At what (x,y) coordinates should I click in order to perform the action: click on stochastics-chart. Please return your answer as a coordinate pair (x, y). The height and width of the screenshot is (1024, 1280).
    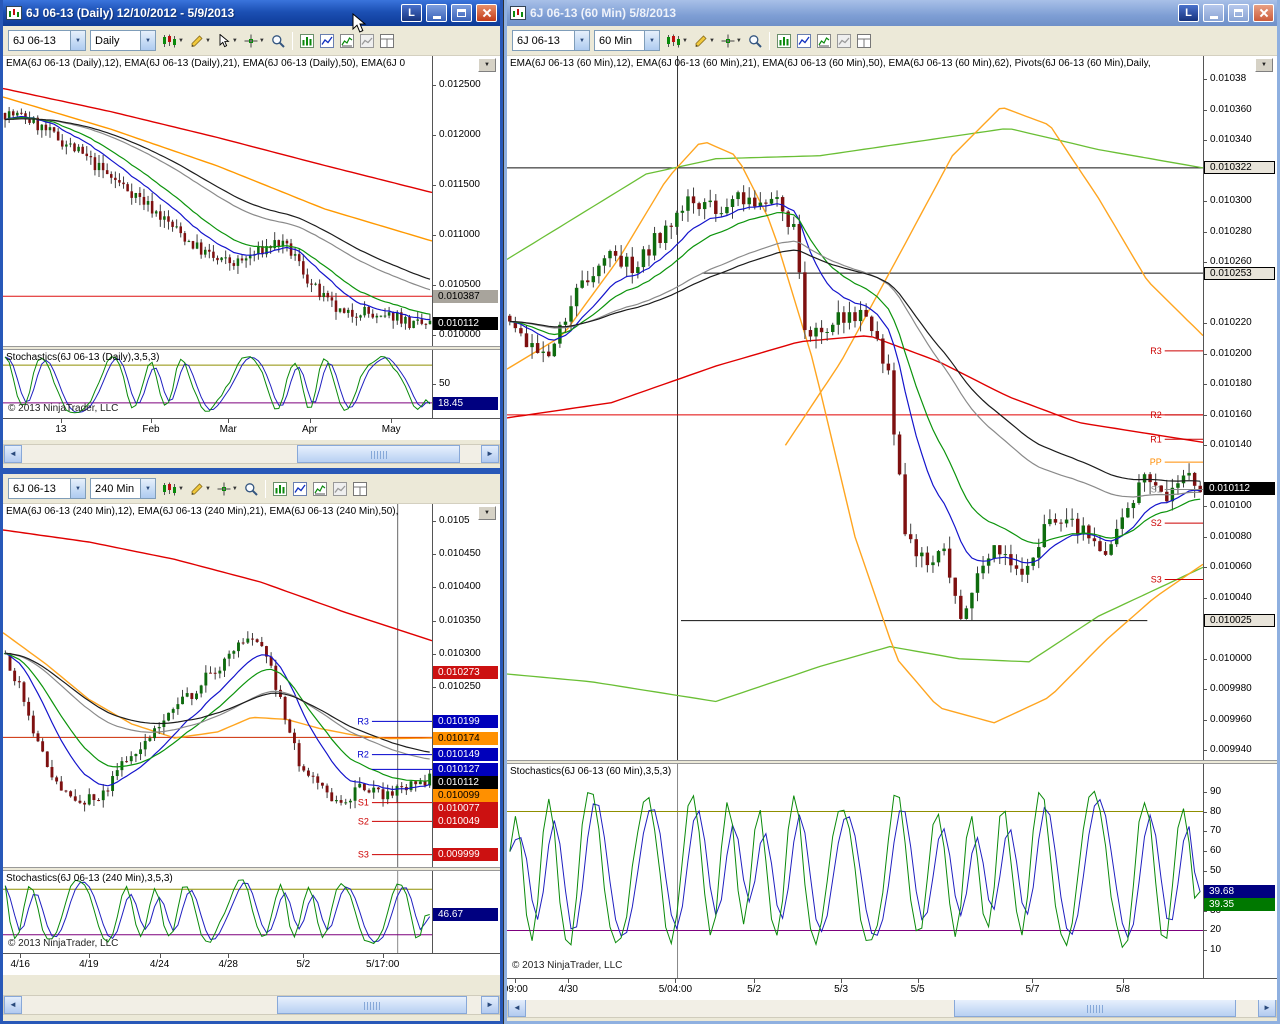
    Looking at the image, I should click on (855, 871).